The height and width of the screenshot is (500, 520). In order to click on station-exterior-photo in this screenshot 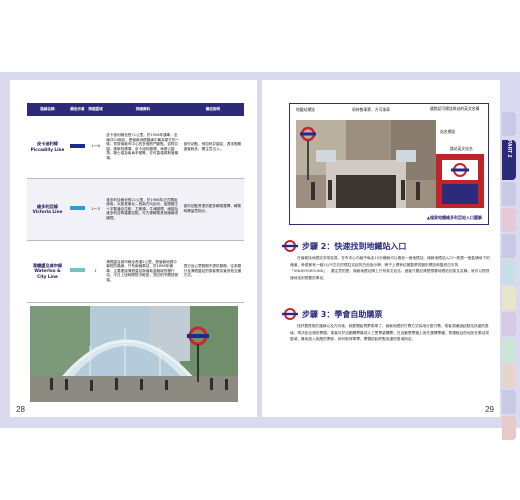, I will do `click(134, 354)`.